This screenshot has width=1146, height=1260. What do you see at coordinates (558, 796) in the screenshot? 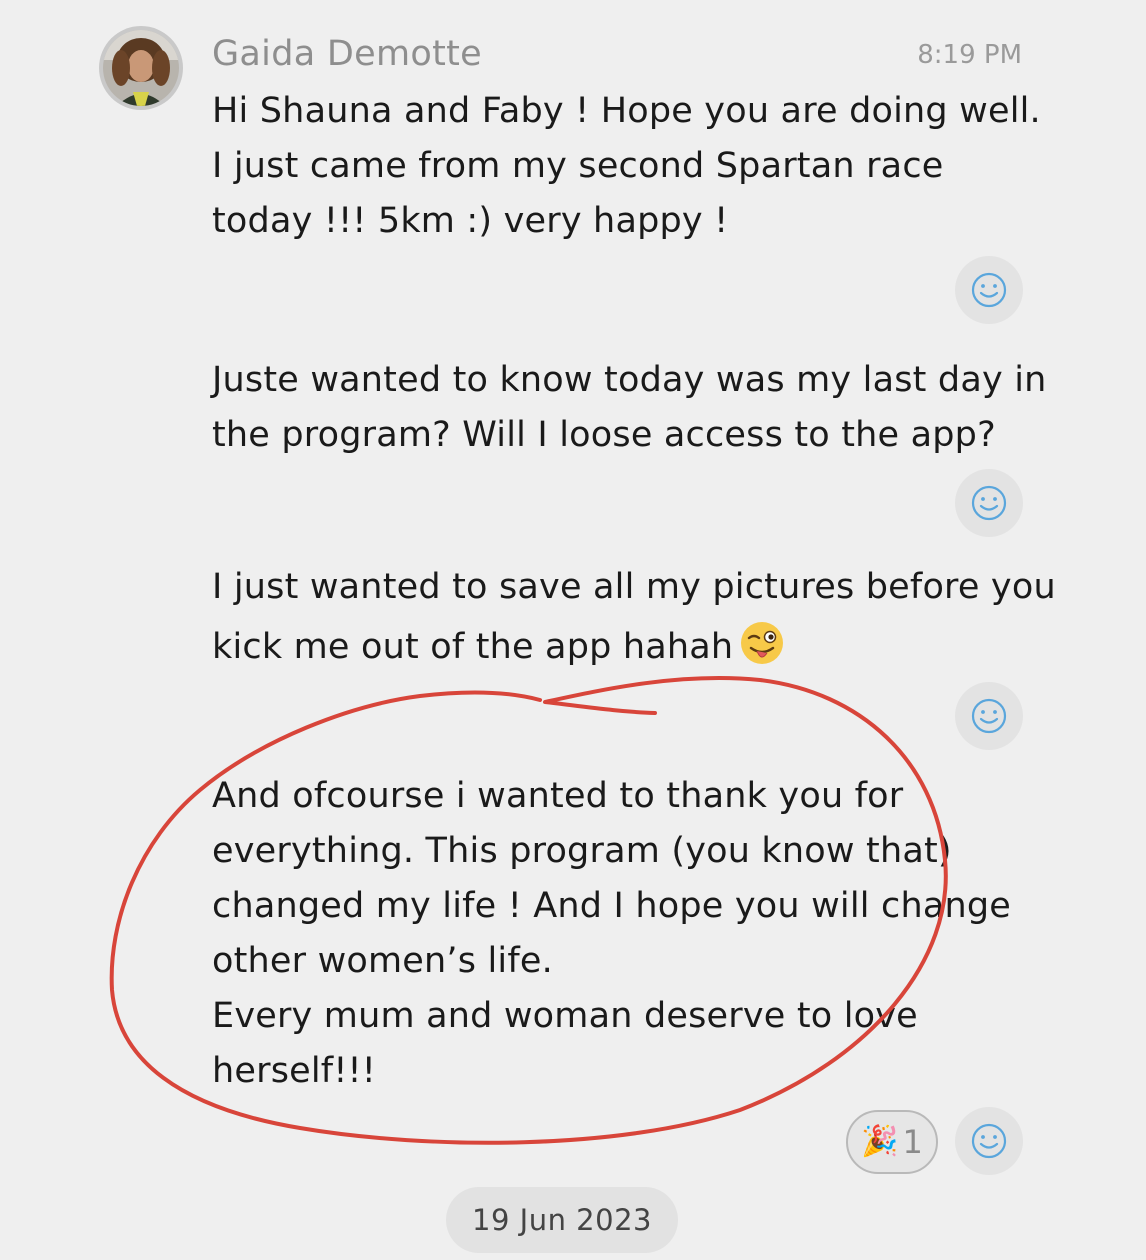
I see `message-line: And ofcourse i wanted to thank you for` at bounding box center [558, 796].